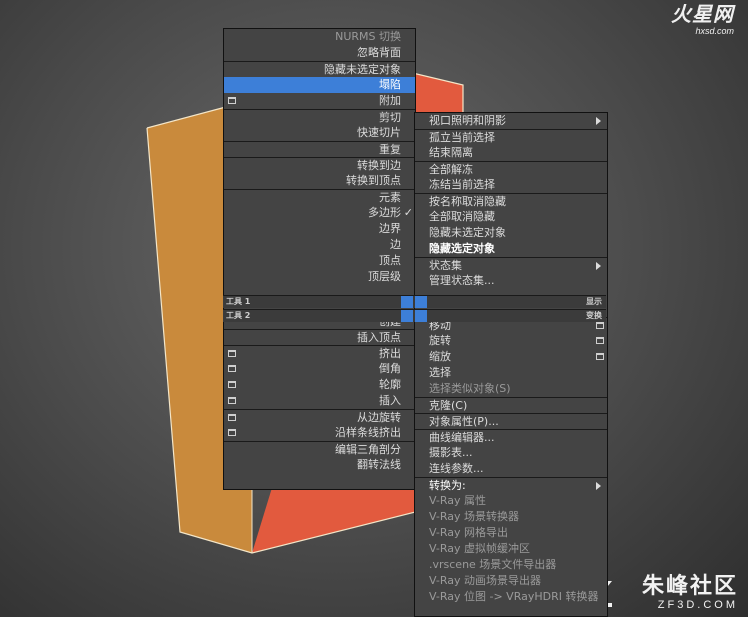  Describe the element at coordinates (319, 433) in the screenshot. I see `menu-item: 沿样条线挤出` at that location.